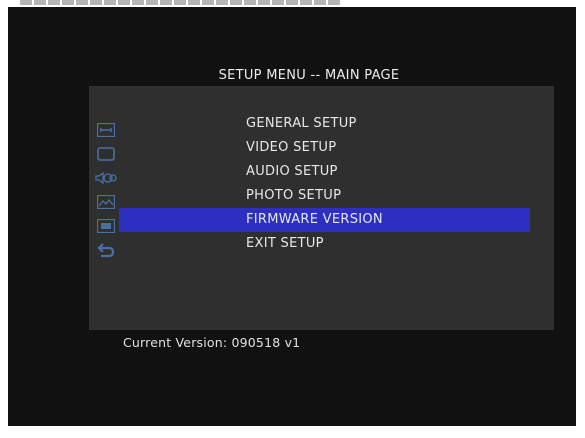  I want to click on chip-icon, so click(106, 226).